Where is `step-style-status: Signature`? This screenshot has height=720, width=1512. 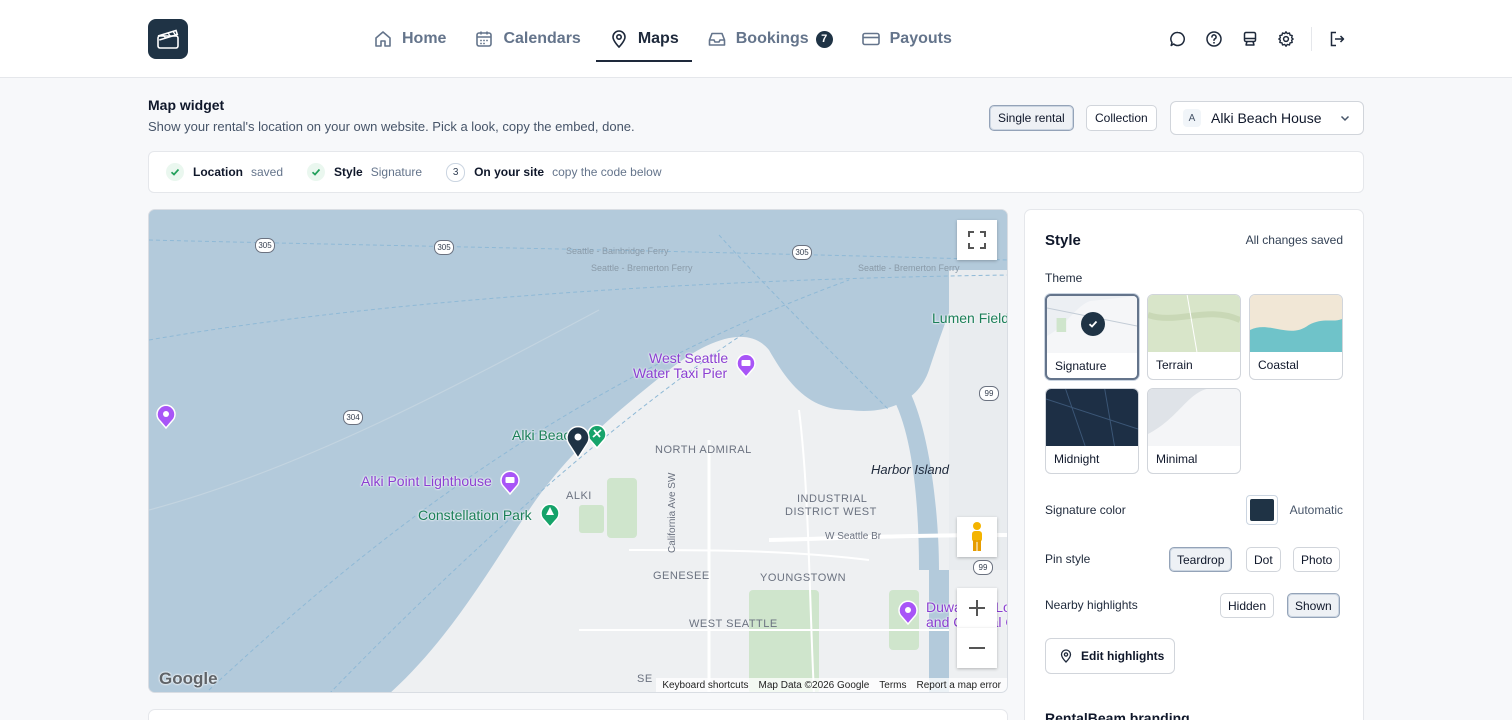 step-style-status: Signature is located at coordinates (396, 172).